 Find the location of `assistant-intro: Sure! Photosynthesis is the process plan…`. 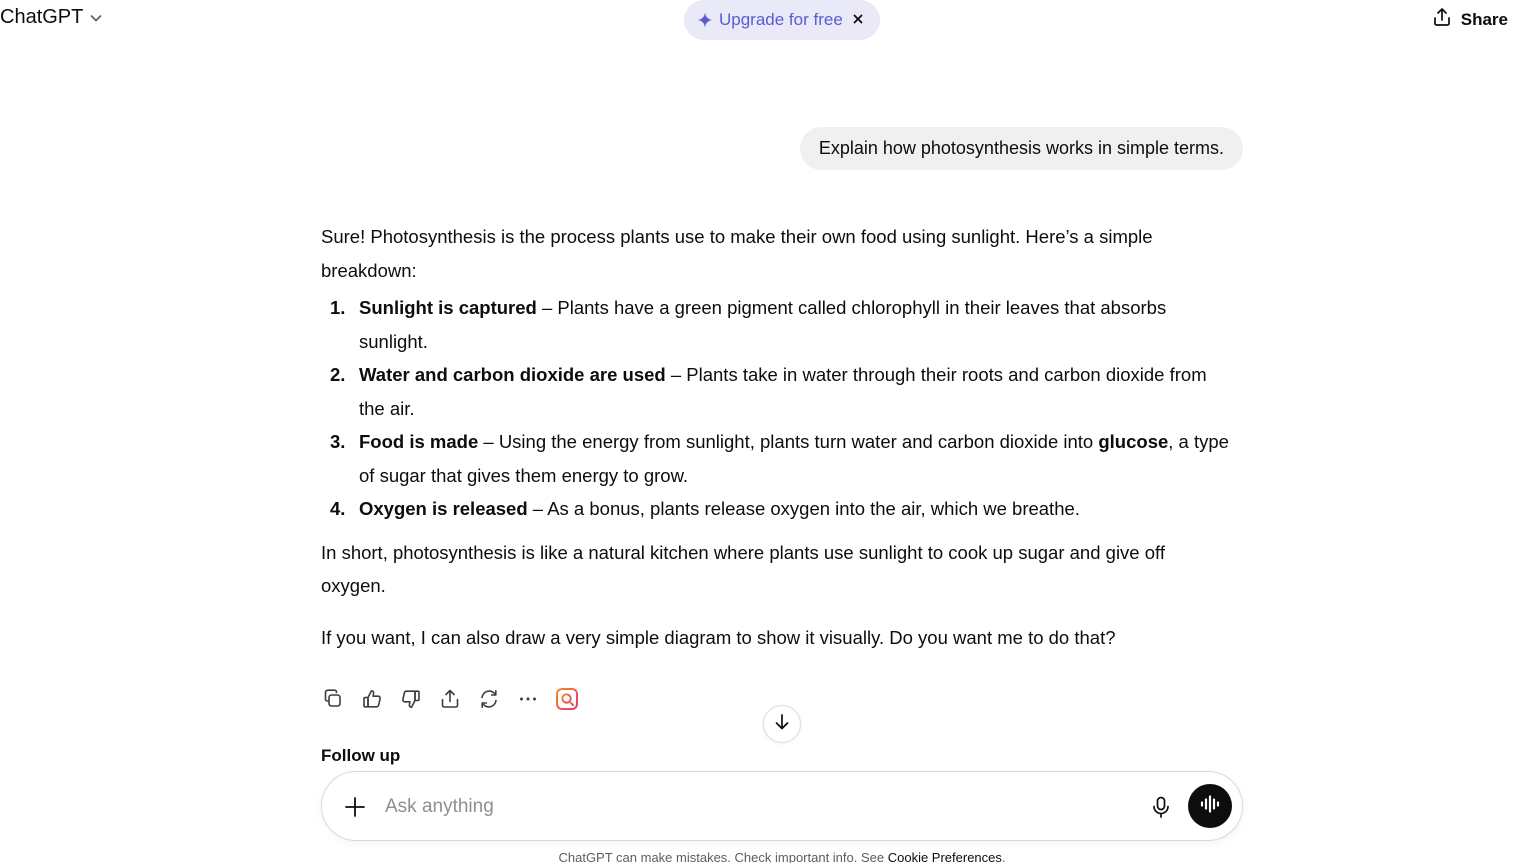

assistant-intro: Sure! Photosynthesis is the process plan… is located at coordinates (737, 253).